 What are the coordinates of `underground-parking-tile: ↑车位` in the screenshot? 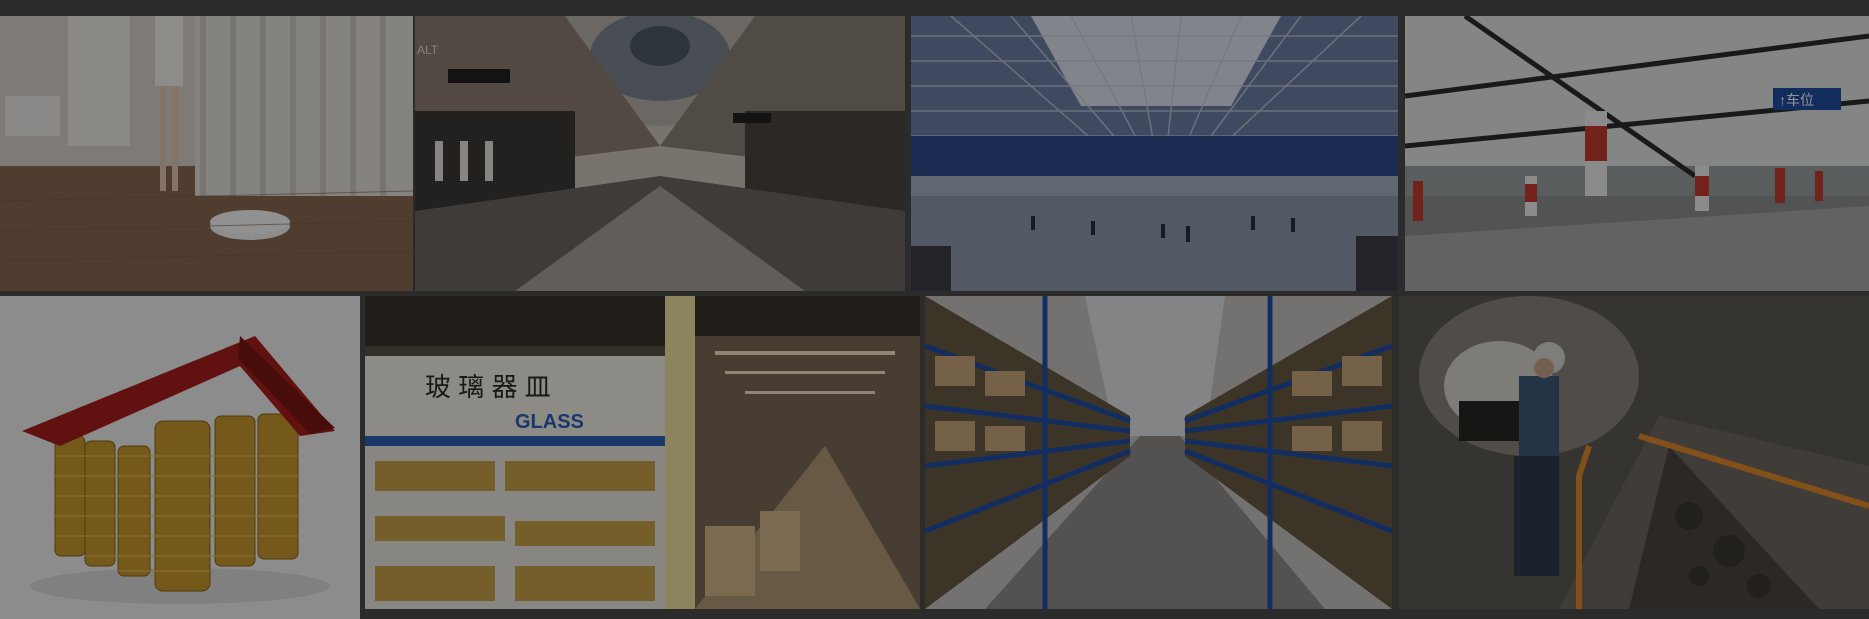 It's located at (1637, 153).